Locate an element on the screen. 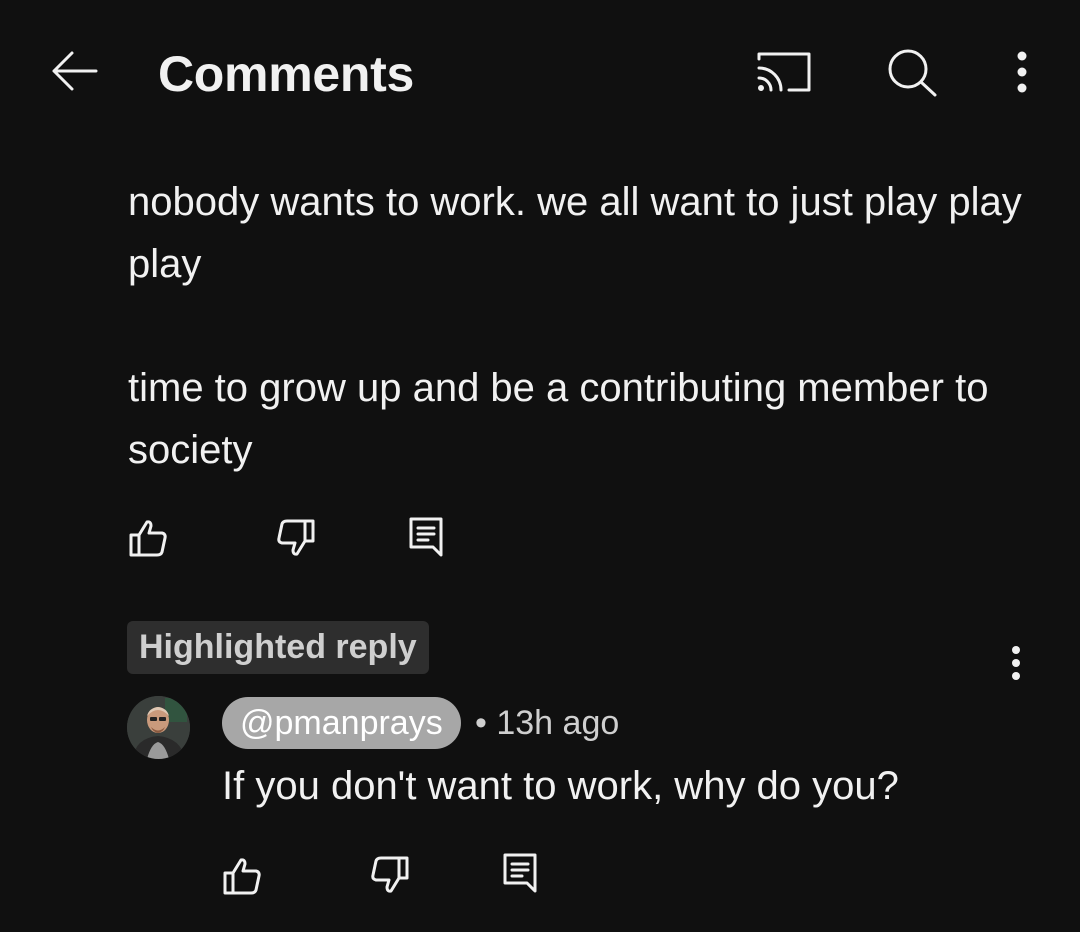 The image size is (1080, 932). like-button is located at coordinates (148, 538).